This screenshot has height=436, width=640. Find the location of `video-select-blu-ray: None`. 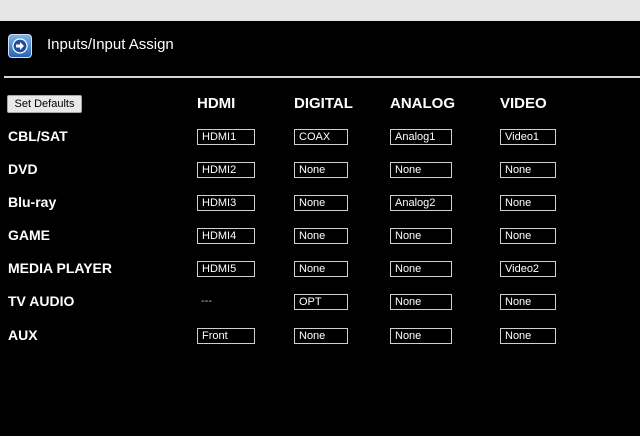

video-select-blu-ray: None is located at coordinates (528, 203).